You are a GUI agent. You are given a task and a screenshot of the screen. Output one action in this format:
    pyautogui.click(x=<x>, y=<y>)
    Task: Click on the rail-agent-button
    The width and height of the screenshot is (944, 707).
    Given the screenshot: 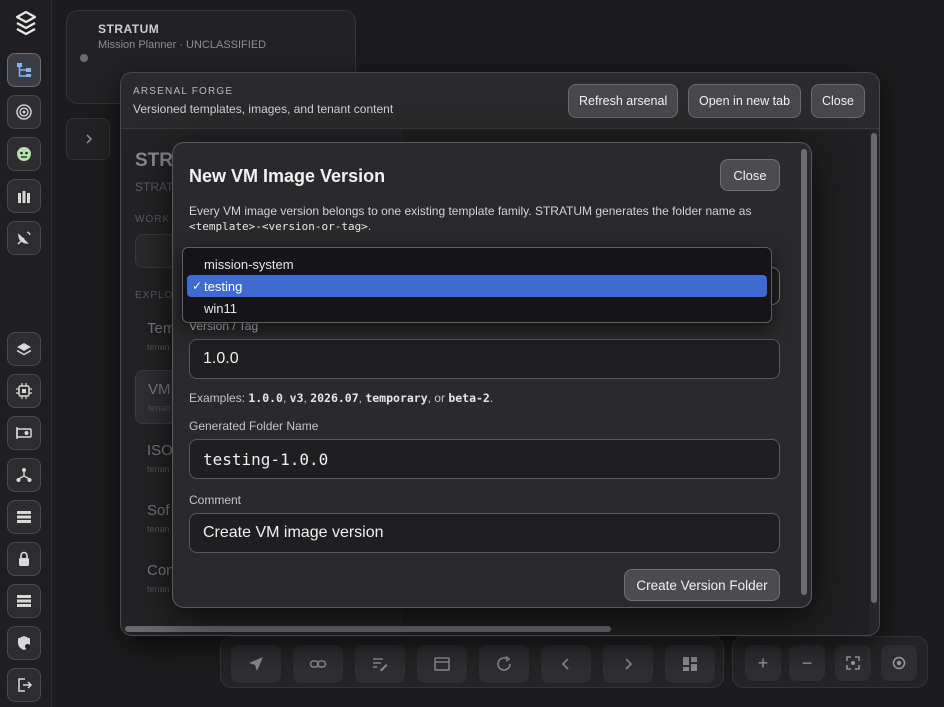 What is the action you would take?
    pyautogui.click(x=24, y=154)
    